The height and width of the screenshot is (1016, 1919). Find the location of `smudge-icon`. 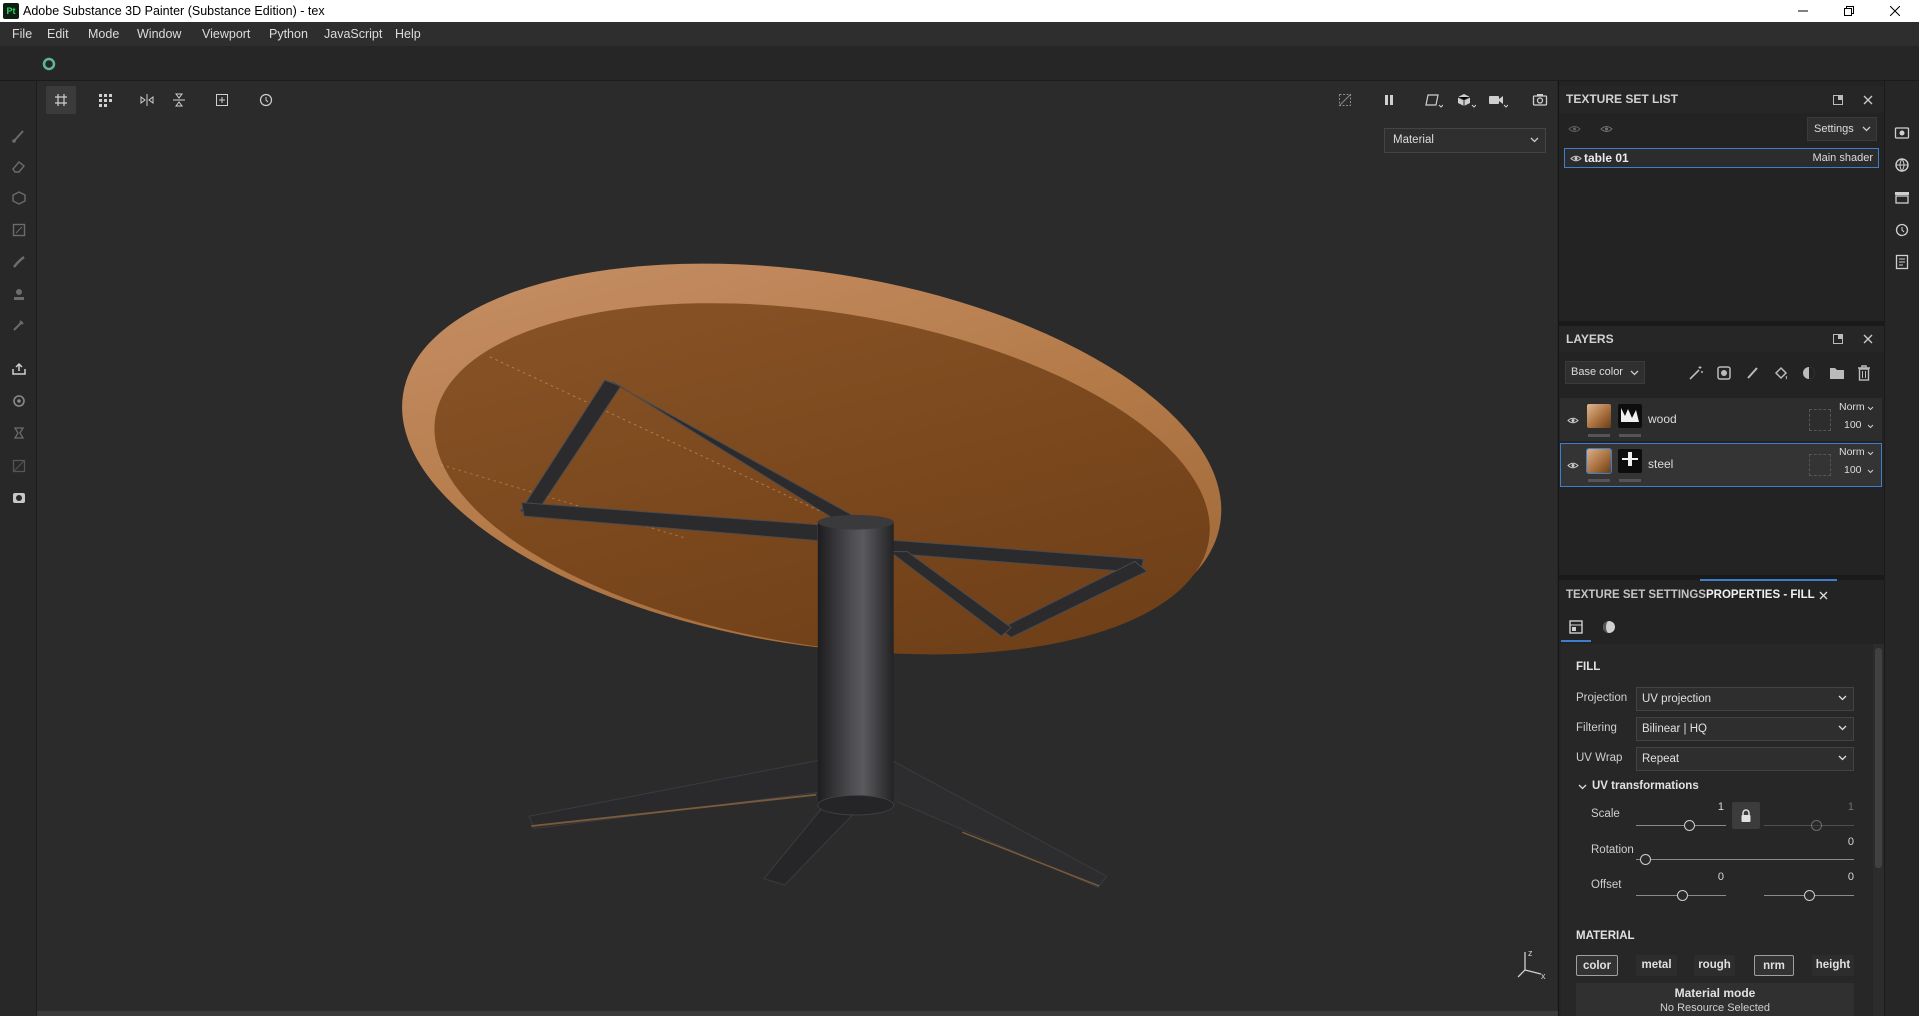

smudge-icon is located at coordinates (19, 262).